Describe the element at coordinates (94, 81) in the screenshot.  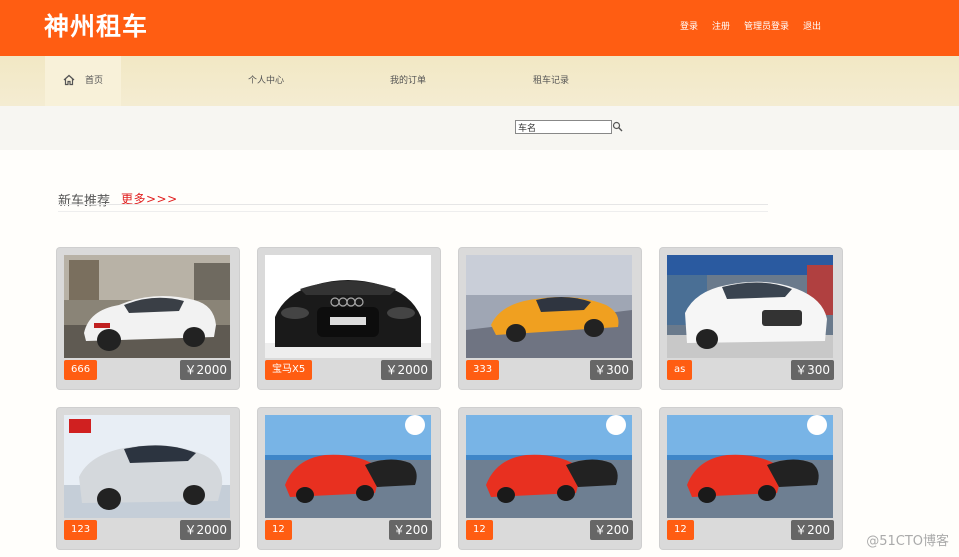
I see `nav-home-label: 首页` at that location.